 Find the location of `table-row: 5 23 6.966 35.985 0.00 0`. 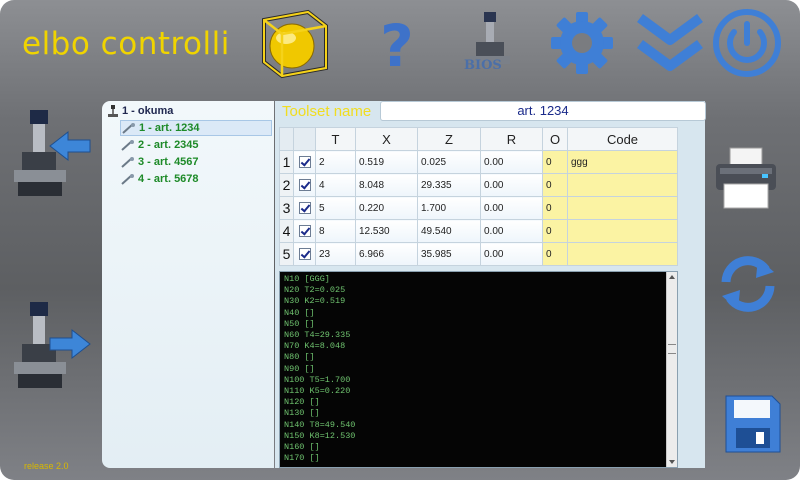

table-row: 5 23 6.966 35.985 0.00 0 is located at coordinates (478, 254).